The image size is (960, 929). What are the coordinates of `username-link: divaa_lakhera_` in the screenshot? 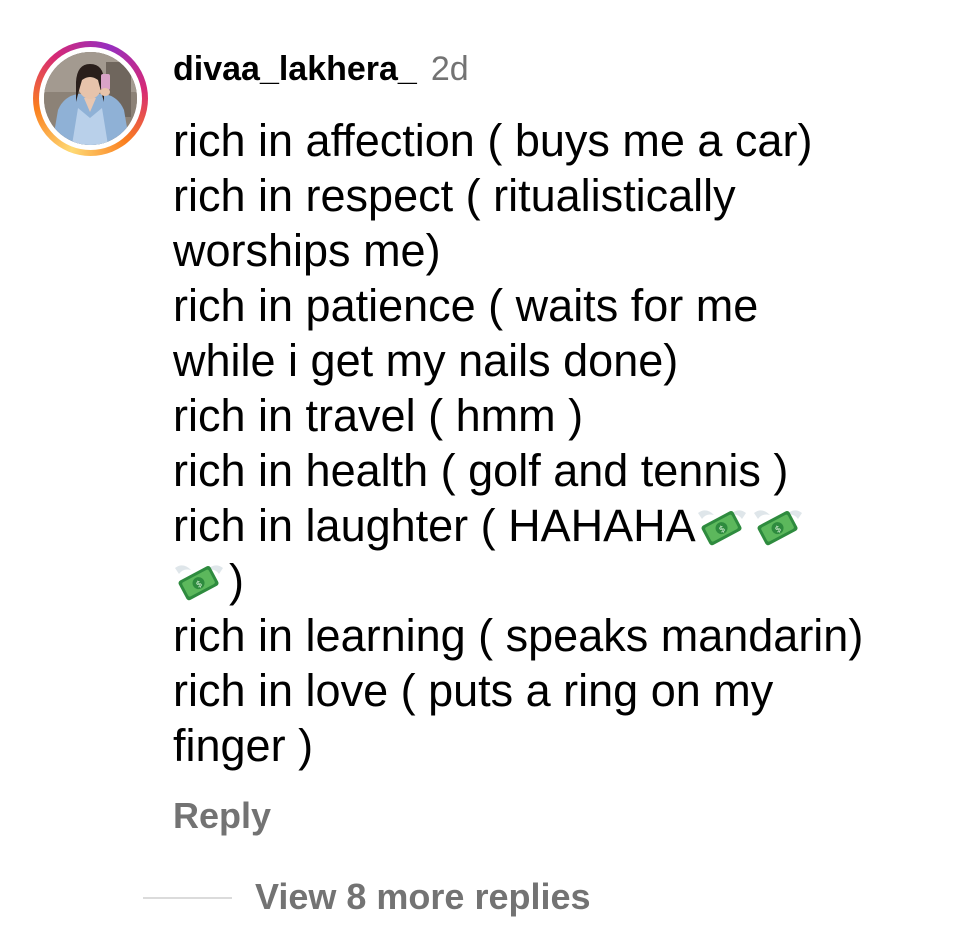 It's located at (295, 69).